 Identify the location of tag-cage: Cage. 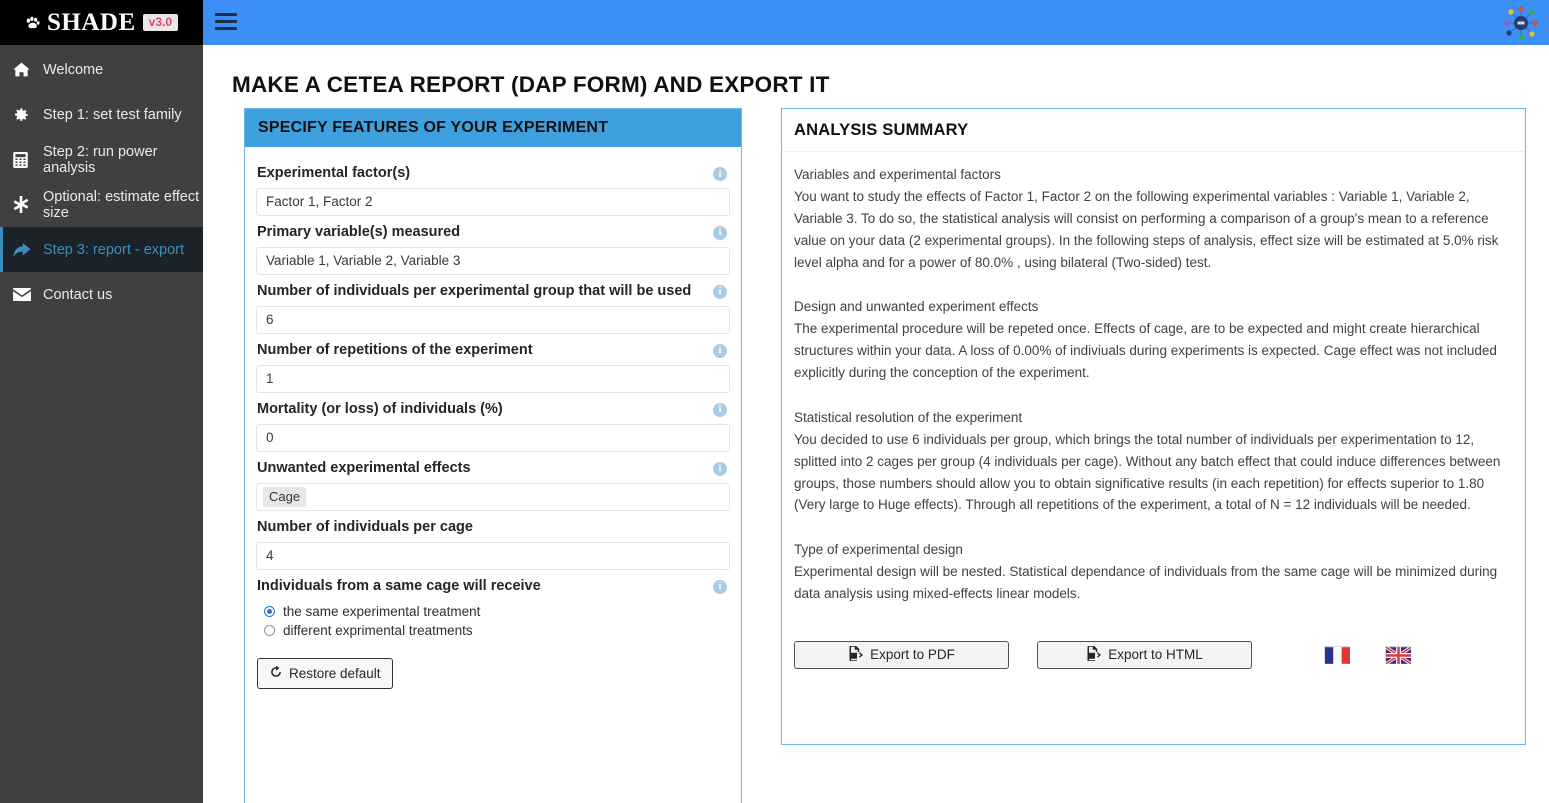
(285, 496).